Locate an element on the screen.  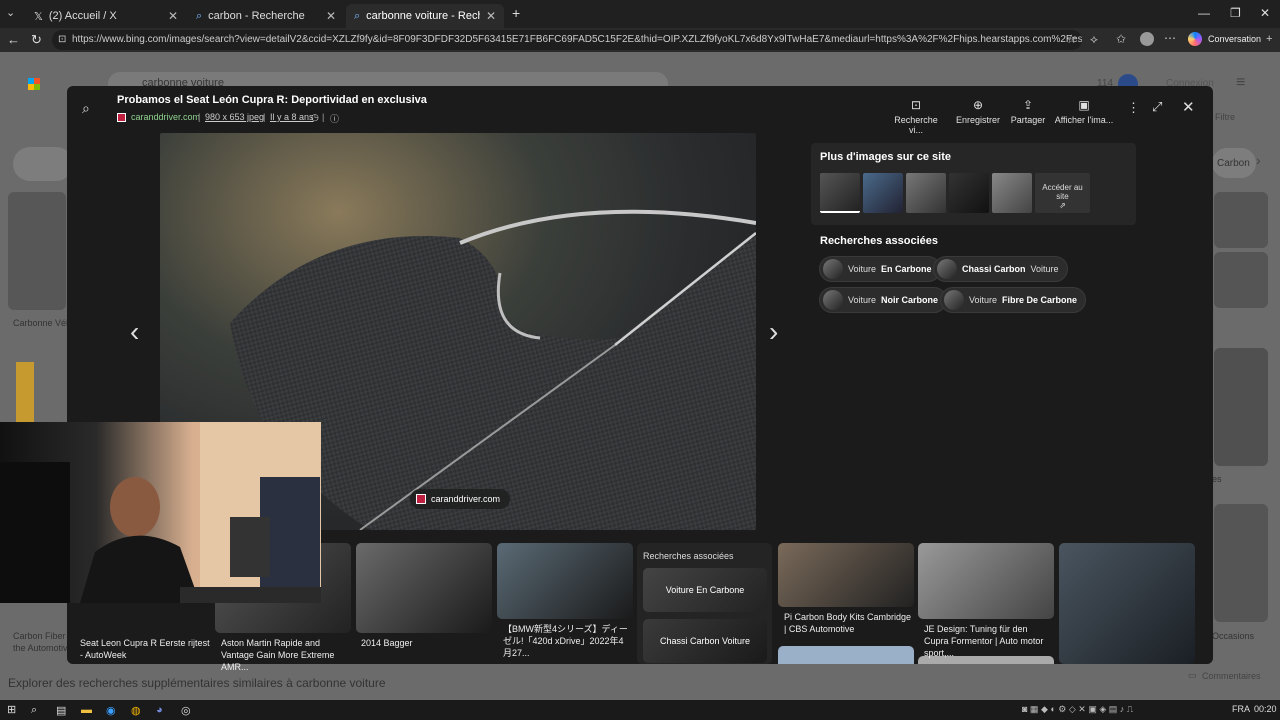
related-searches-title: Recherches associées is located at coordinates (879, 241).